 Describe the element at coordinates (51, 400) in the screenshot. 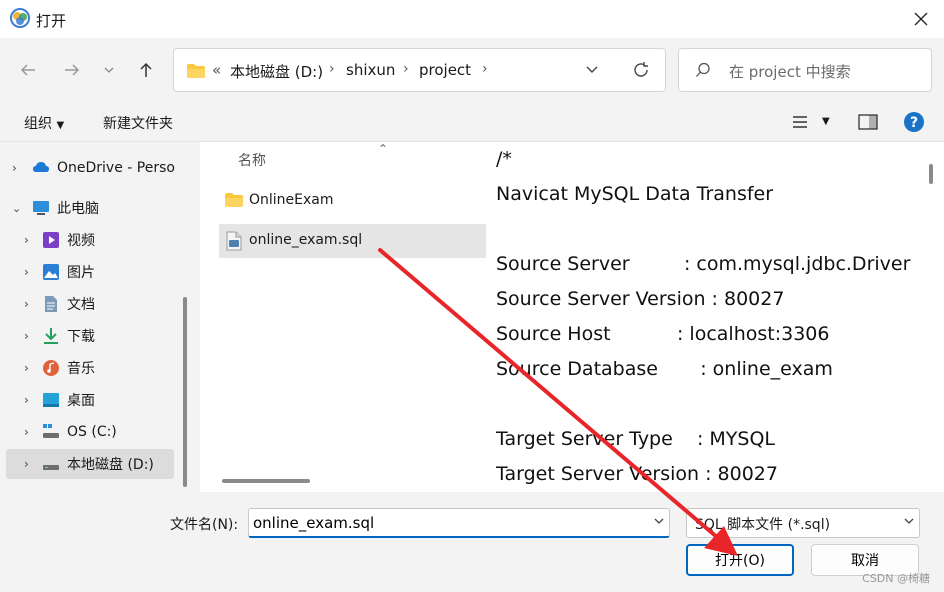

I see `desktop-icon` at that location.